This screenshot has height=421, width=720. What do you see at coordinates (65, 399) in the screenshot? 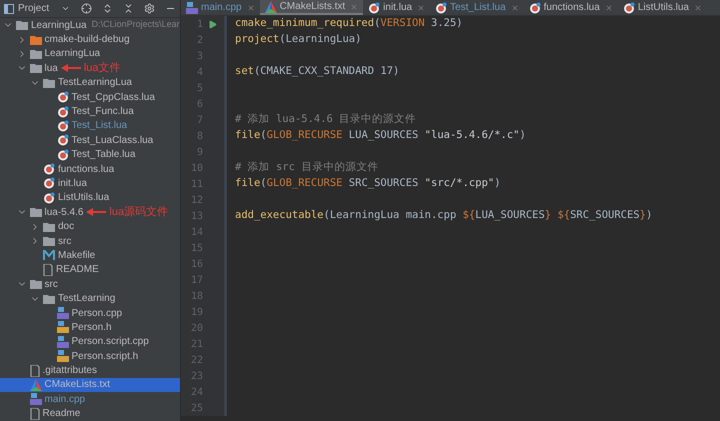
I see `tree-item-label: main.cpp` at bounding box center [65, 399].